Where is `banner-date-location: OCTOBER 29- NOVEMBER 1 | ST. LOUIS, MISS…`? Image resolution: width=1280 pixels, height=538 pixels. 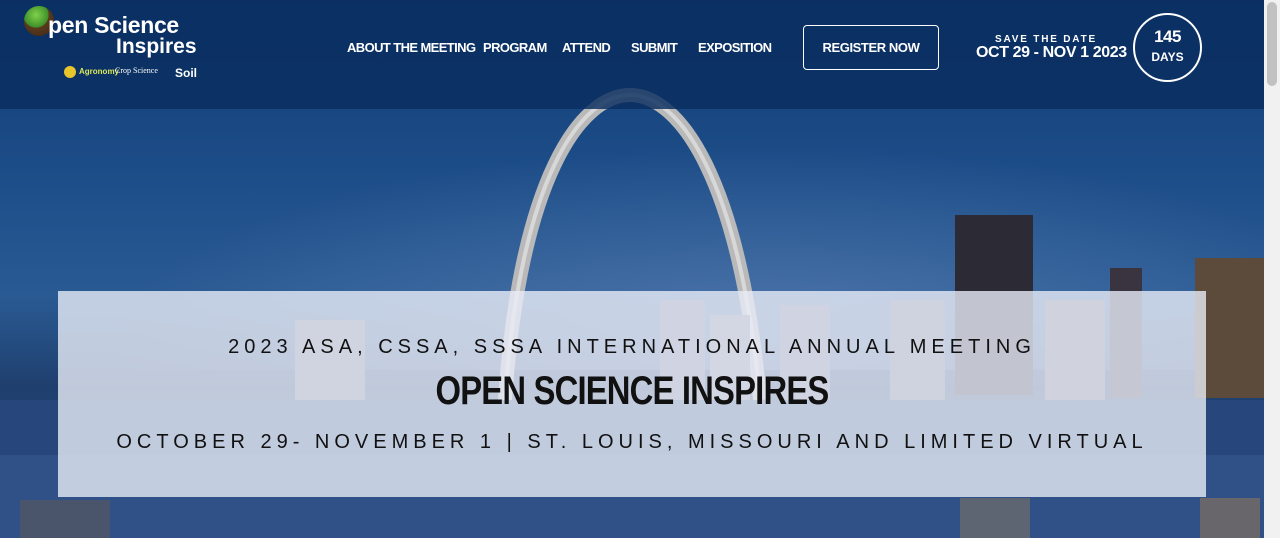 banner-date-location: OCTOBER 29- NOVEMBER 1 | ST. LOUIS, MISS… is located at coordinates (632, 442).